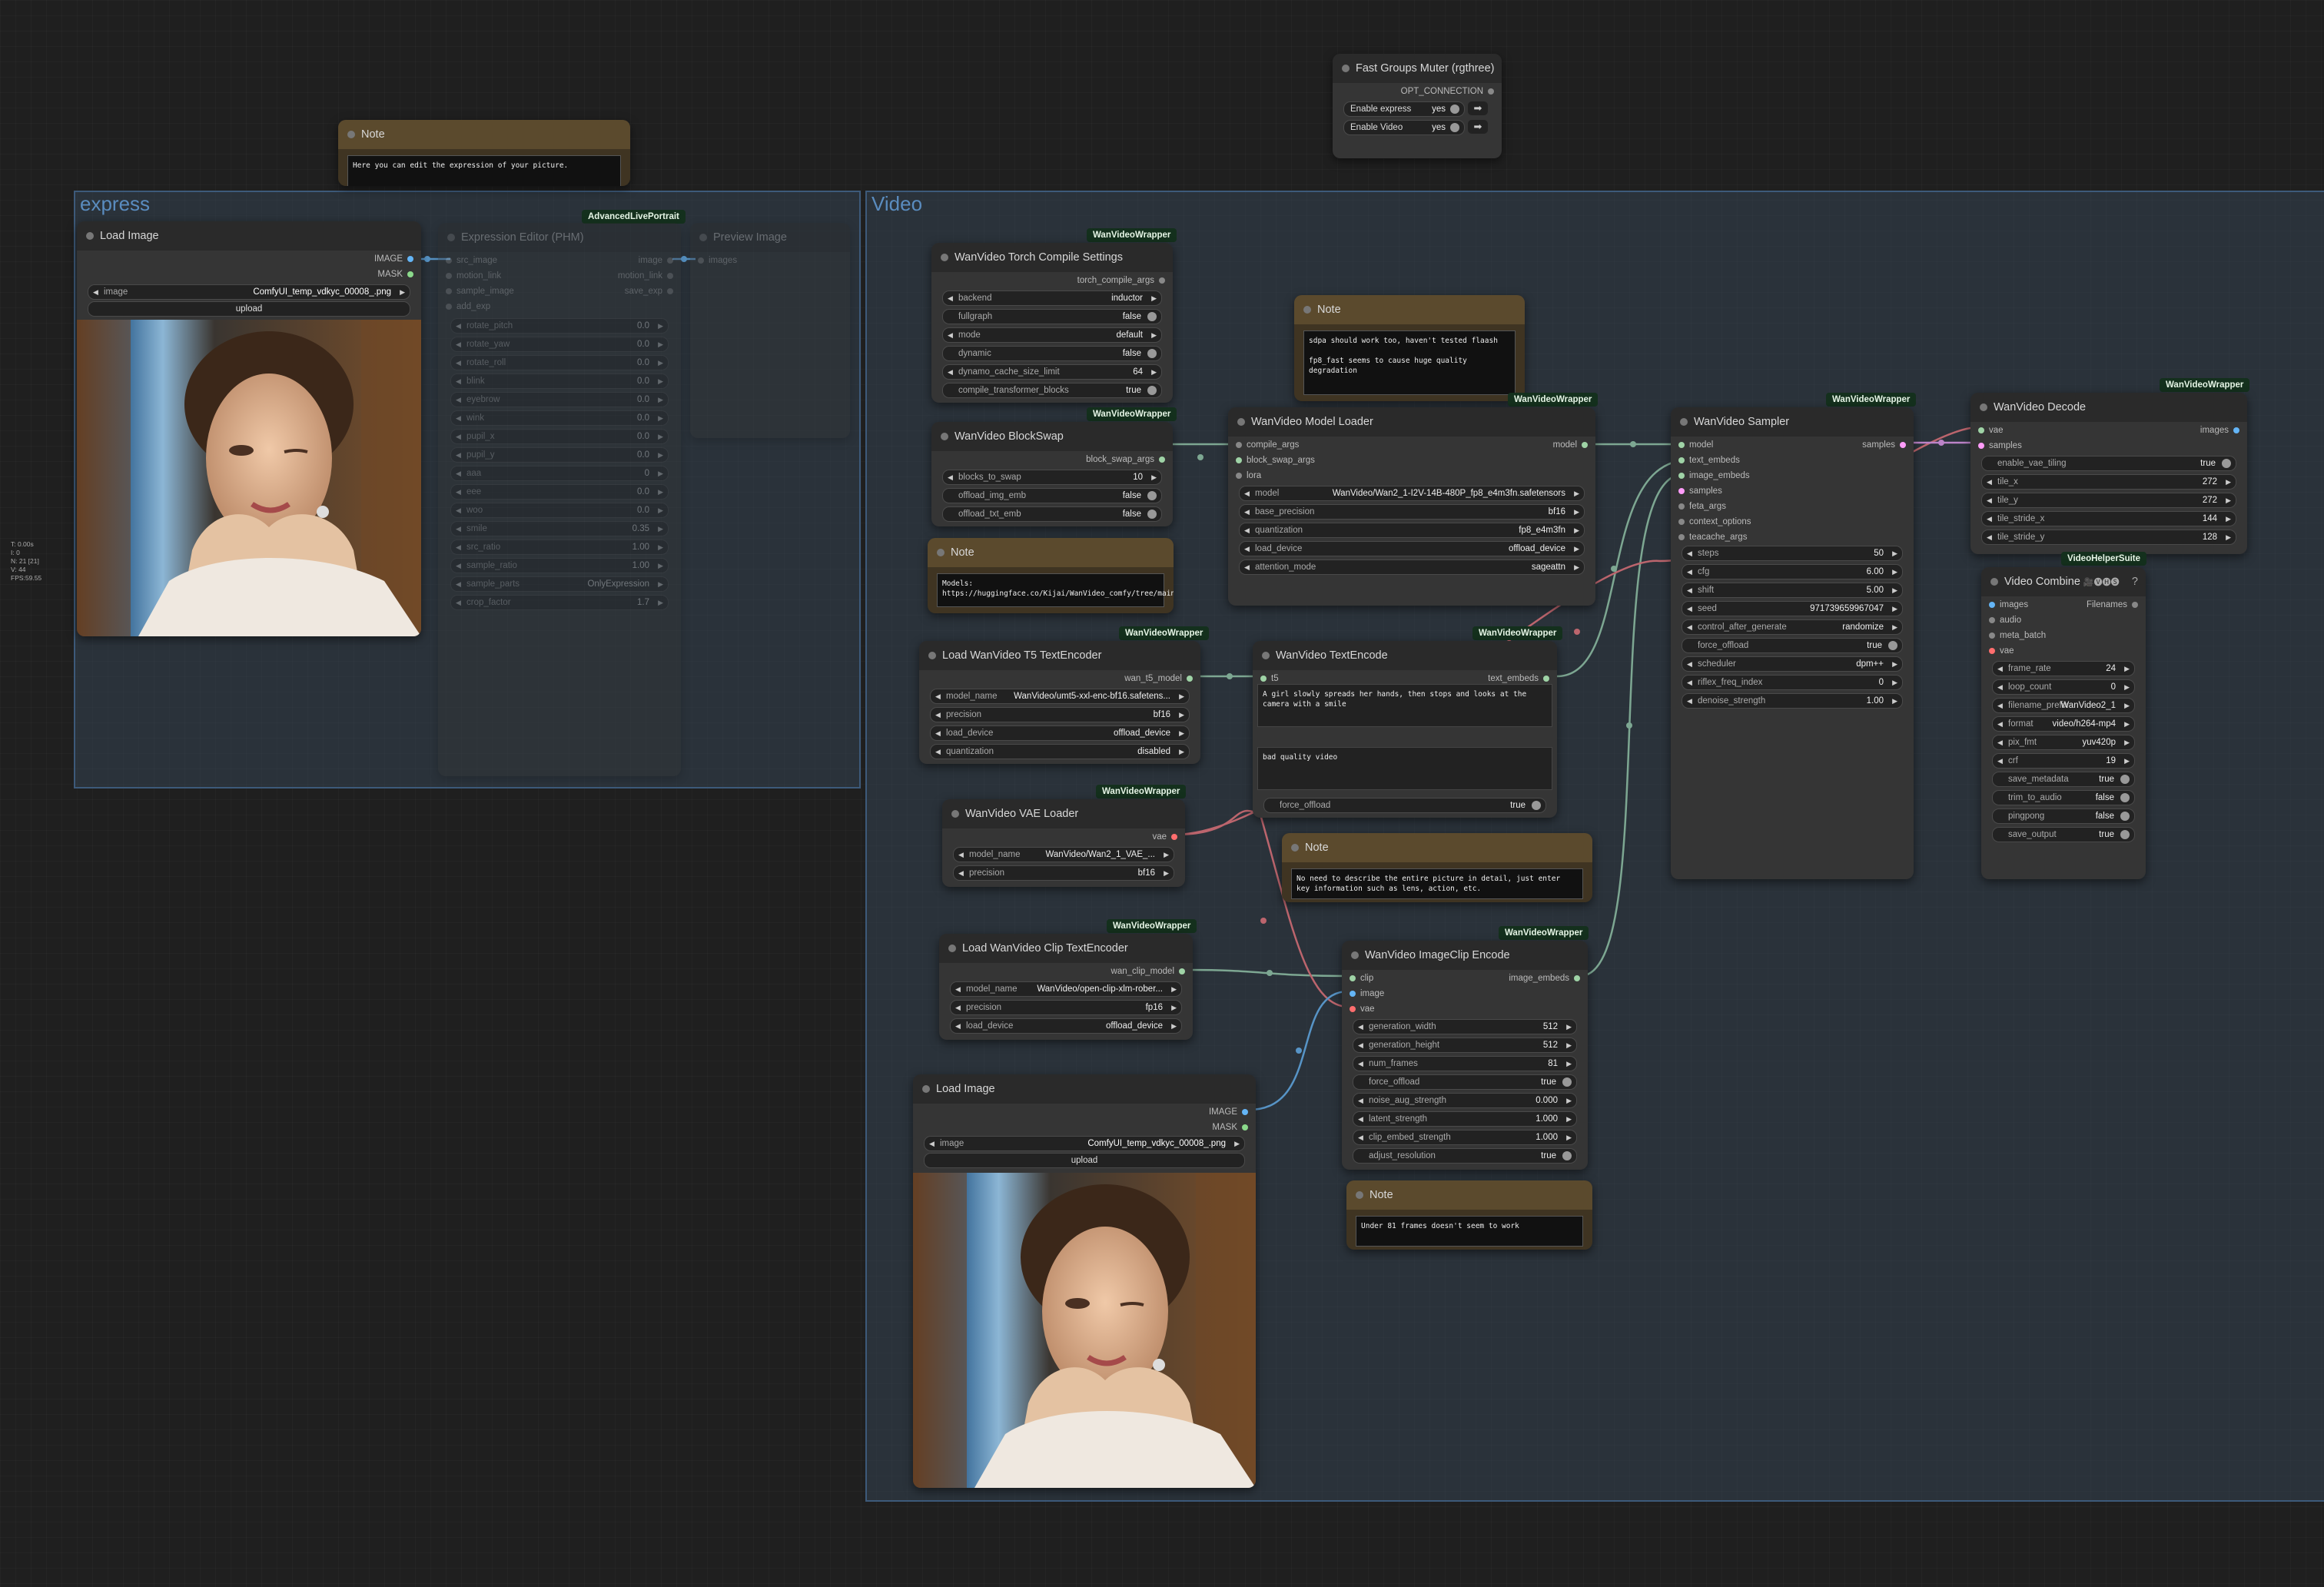 This screenshot has height=1587, width=2324. What do you see at coordinates (473, 276) in the screenshot?
I see `motion-link-input: motion_link` at bounding box center [473, 276].